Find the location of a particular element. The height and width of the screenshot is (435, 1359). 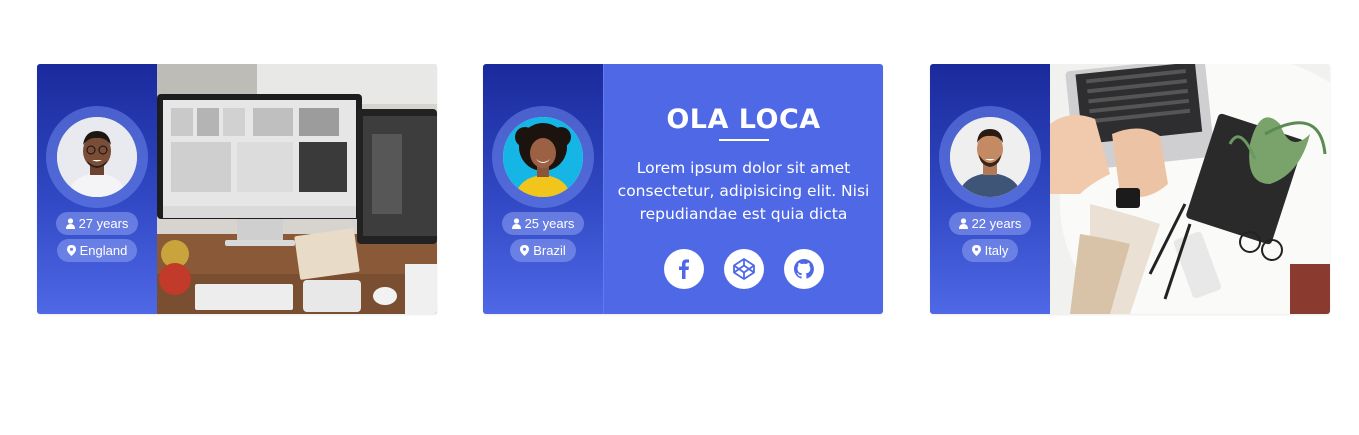

age-badge: 27 years is located at coordinates (97, 223).